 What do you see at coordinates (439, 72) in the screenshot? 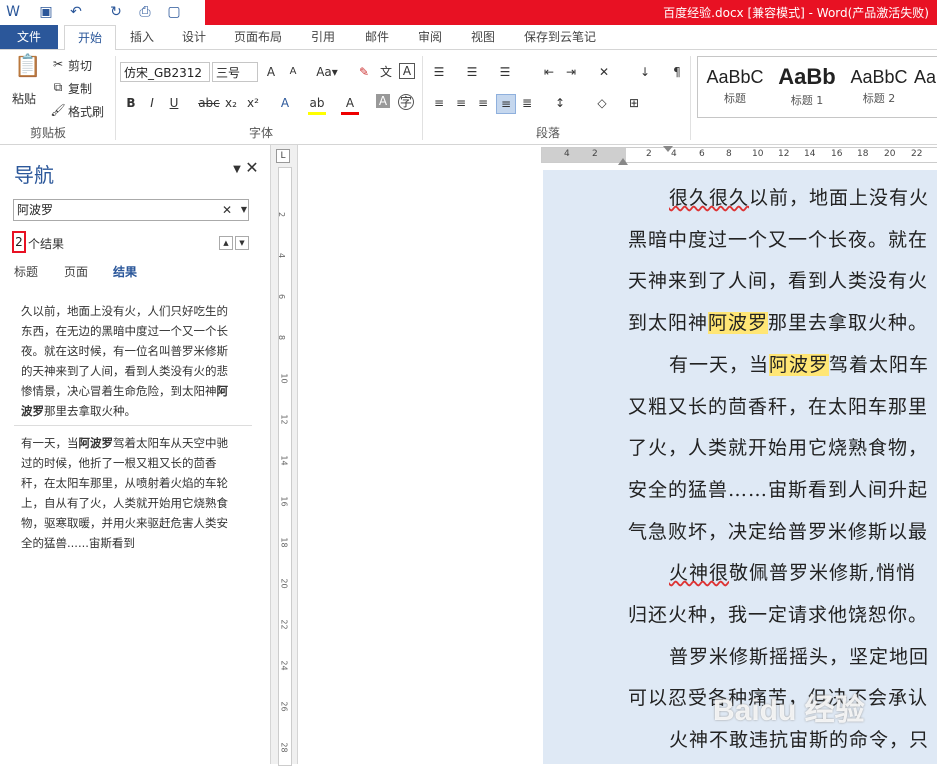
I see `bullets-icon: ☰` at bounding box center [439, 72].